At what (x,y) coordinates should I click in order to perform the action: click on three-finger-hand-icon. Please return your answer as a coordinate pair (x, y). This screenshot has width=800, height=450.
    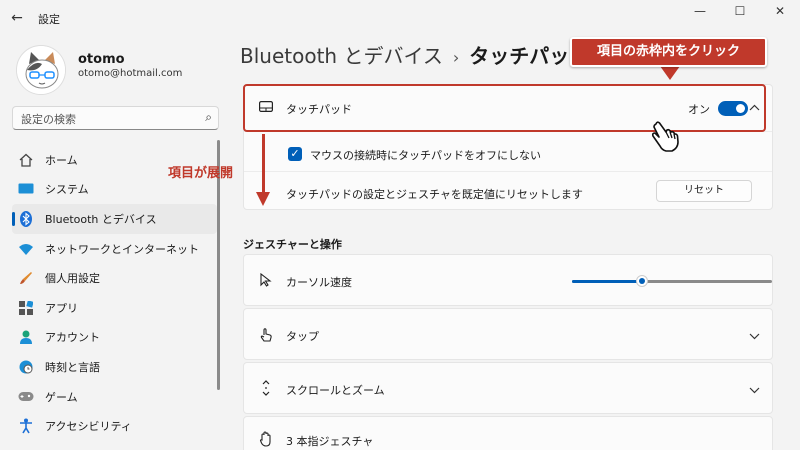
    Looking at the image, I should click on (266, 440).